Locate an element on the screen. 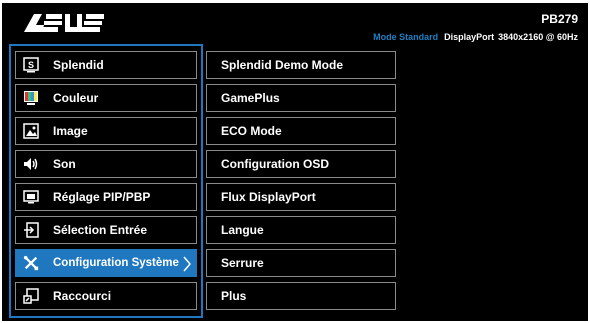 This screenshot has width=590, height=323. wrench-screwdriver-icon is located at coordinates (31, 263).